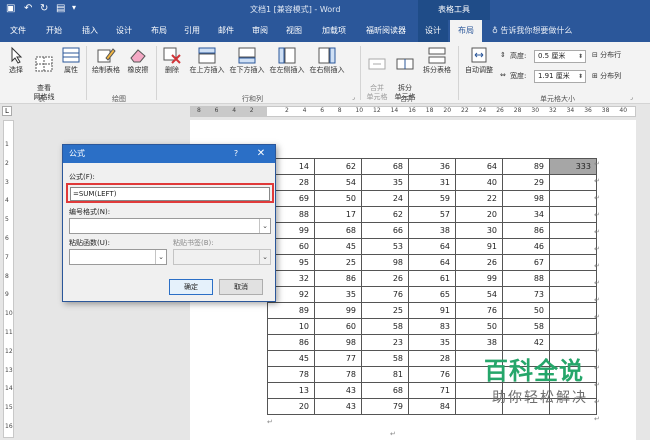 The height and width of the screenshot is (440, 650). I want to click on table-cell: 17, so click(338, 214).